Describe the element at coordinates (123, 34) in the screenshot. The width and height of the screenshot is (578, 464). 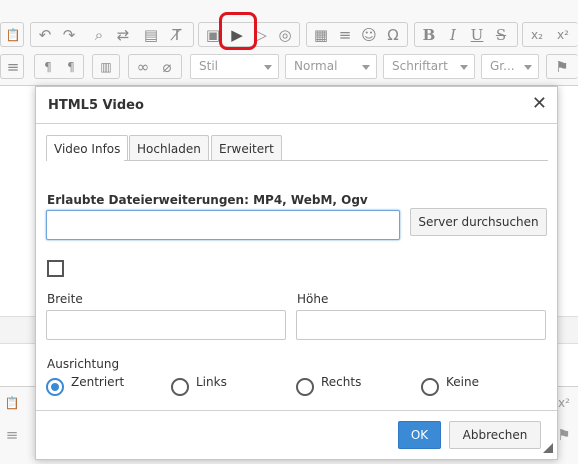
I see `replace-icon: ⇄` at that location.